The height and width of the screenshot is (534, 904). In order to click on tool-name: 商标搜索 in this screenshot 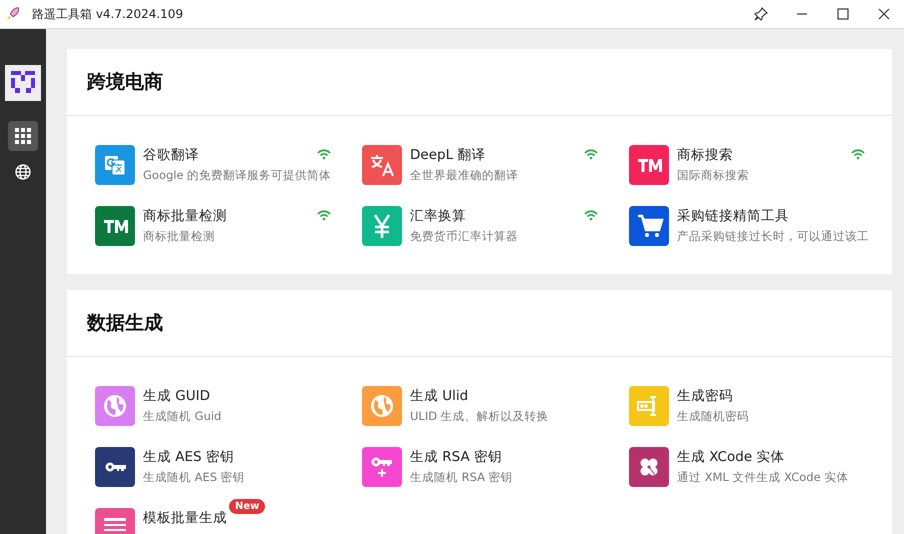, I will do `click(705, 155)`.